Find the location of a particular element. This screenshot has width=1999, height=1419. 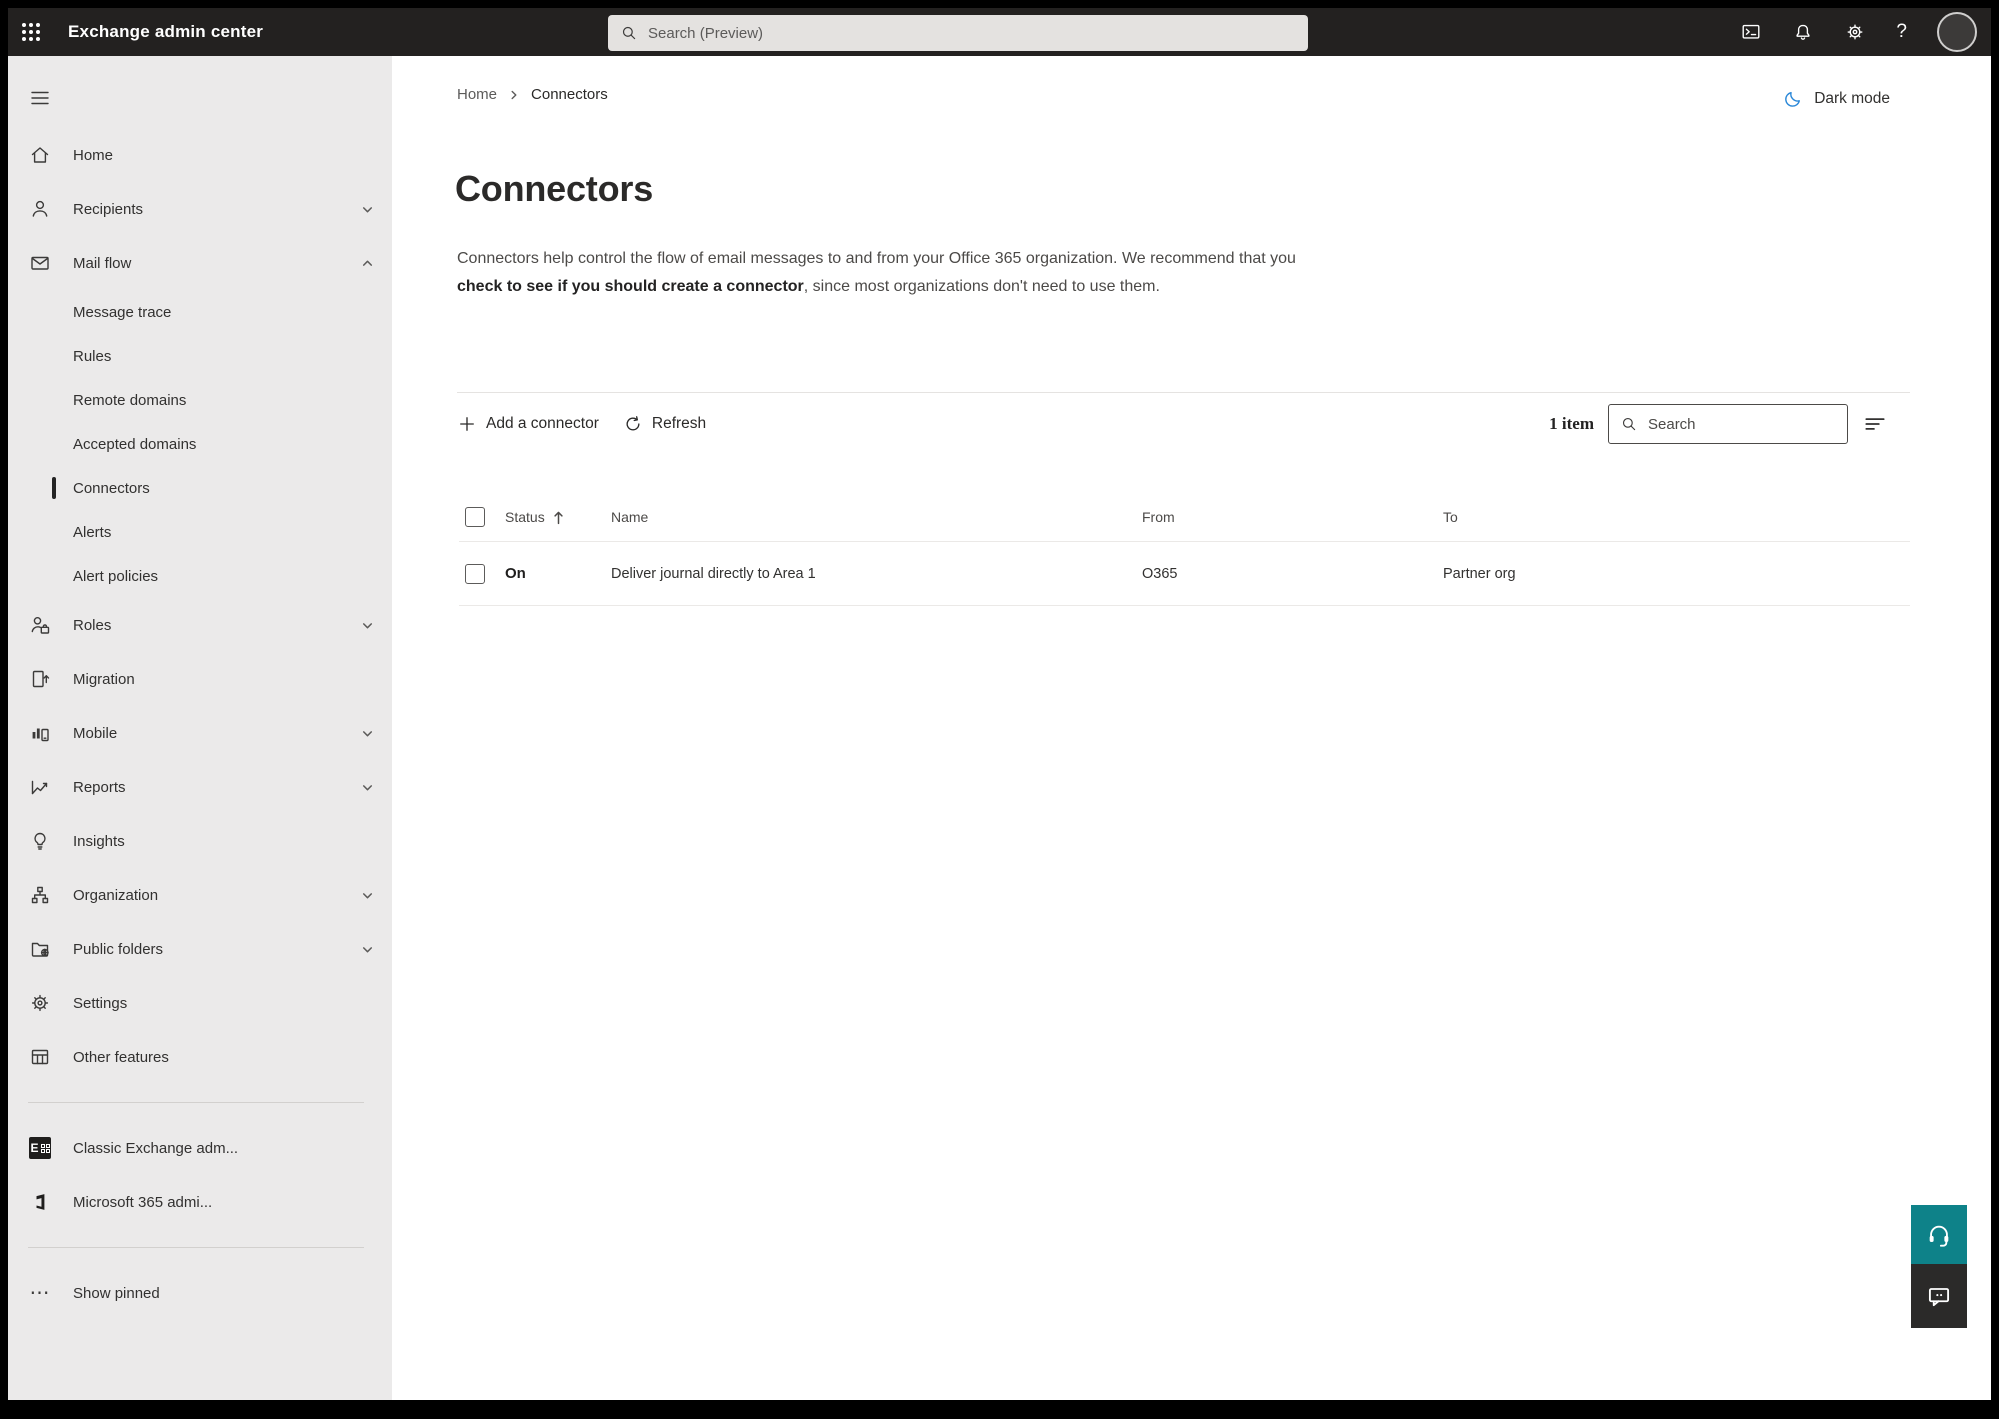

global-search-input is located at coordinates (972, 33).